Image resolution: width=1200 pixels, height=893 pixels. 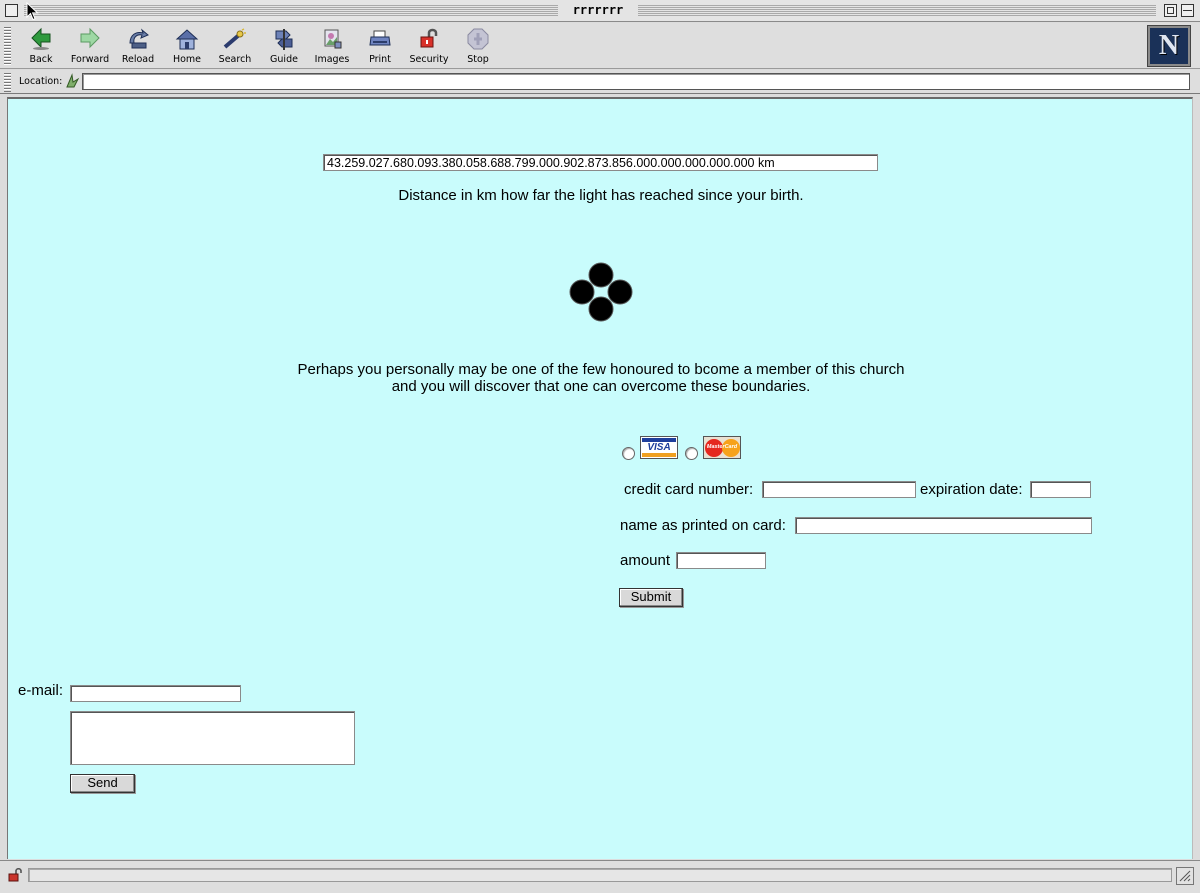 What do you see at coordinates (600, 162) in the screenshot?
I see `light-distance-field` at bounding box center [600, 162].